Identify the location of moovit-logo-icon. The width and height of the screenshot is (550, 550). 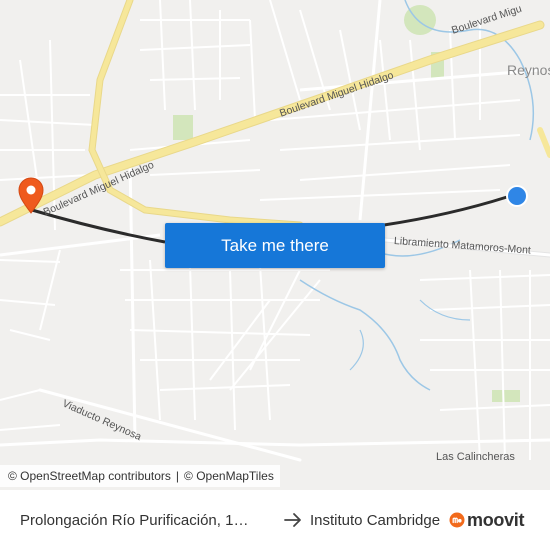
(457, 520).